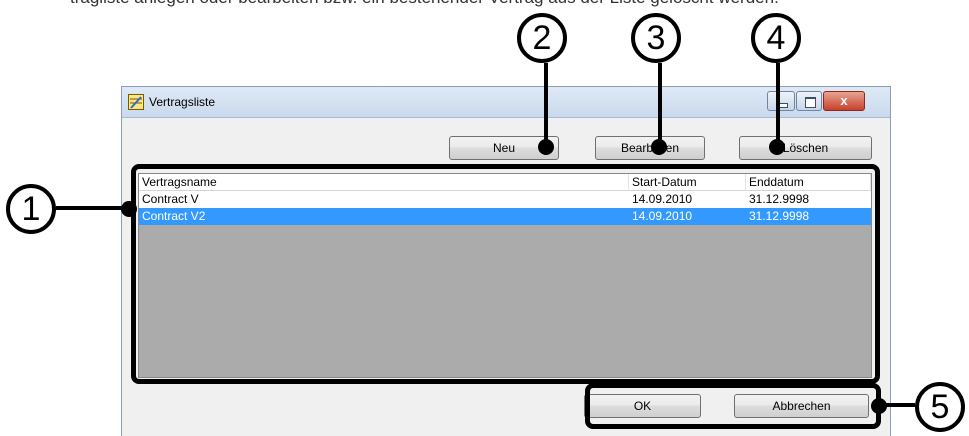  I want to click on callout-number-3: 3, so click(656, 38).